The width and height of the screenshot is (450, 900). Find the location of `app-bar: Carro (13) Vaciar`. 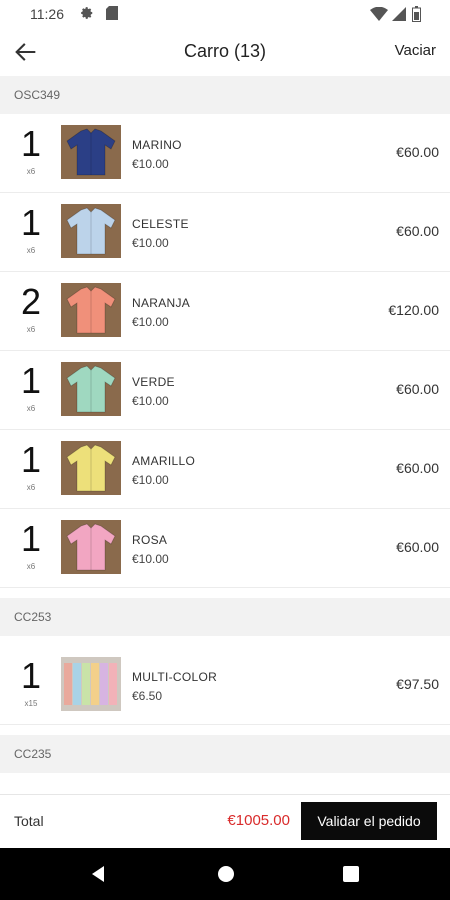

app-bar: Carro (13) Vaciar is located at coordinates (225, 52).